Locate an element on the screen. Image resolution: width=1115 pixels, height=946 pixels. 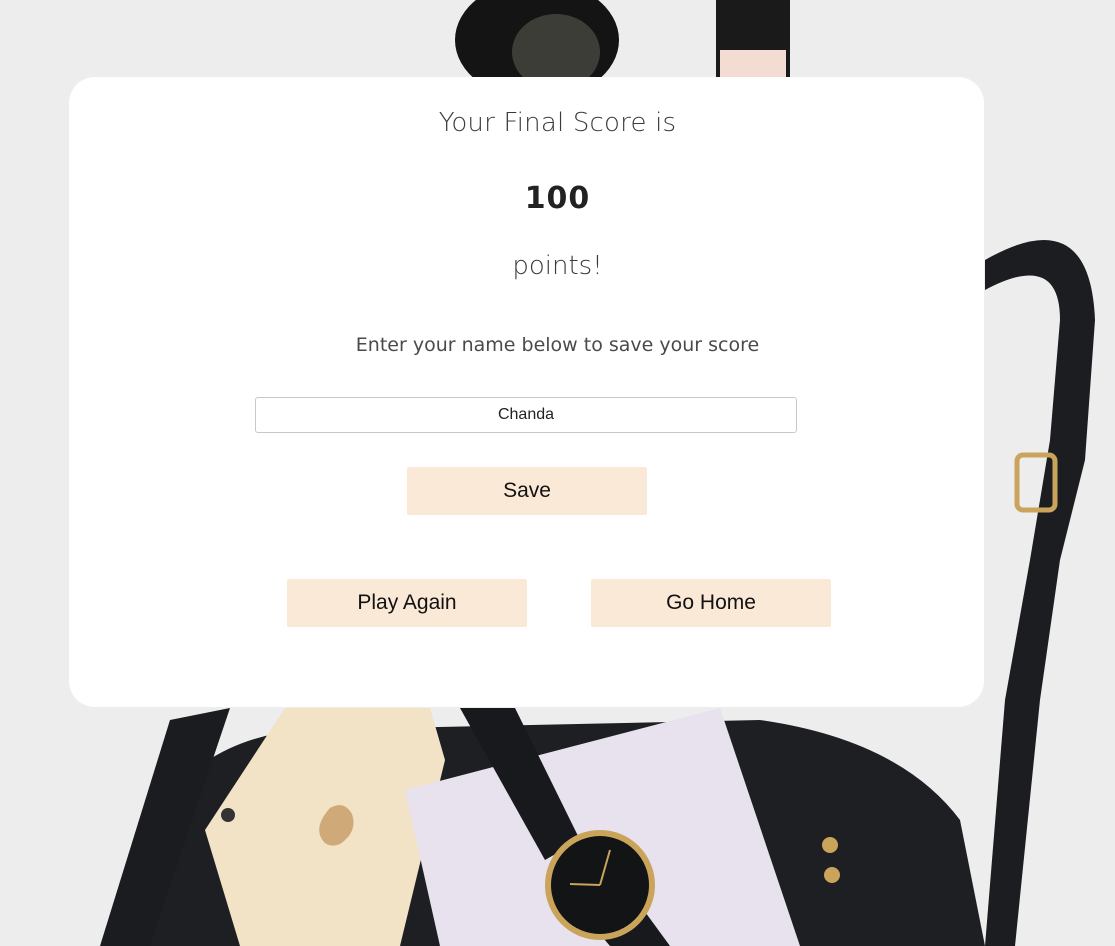
save-score-prompt: Enter your name below to save your score is located at coordinates (557, 345).